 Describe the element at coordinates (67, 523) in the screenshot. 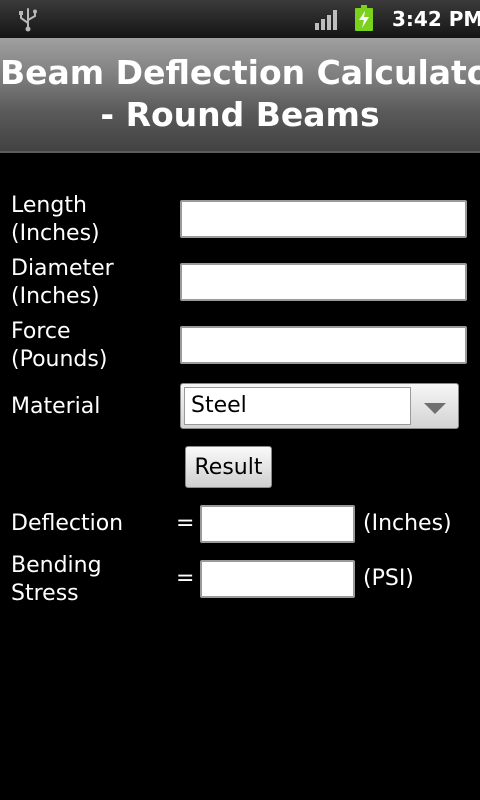

I see `deflection-label: Deflection` at that location.